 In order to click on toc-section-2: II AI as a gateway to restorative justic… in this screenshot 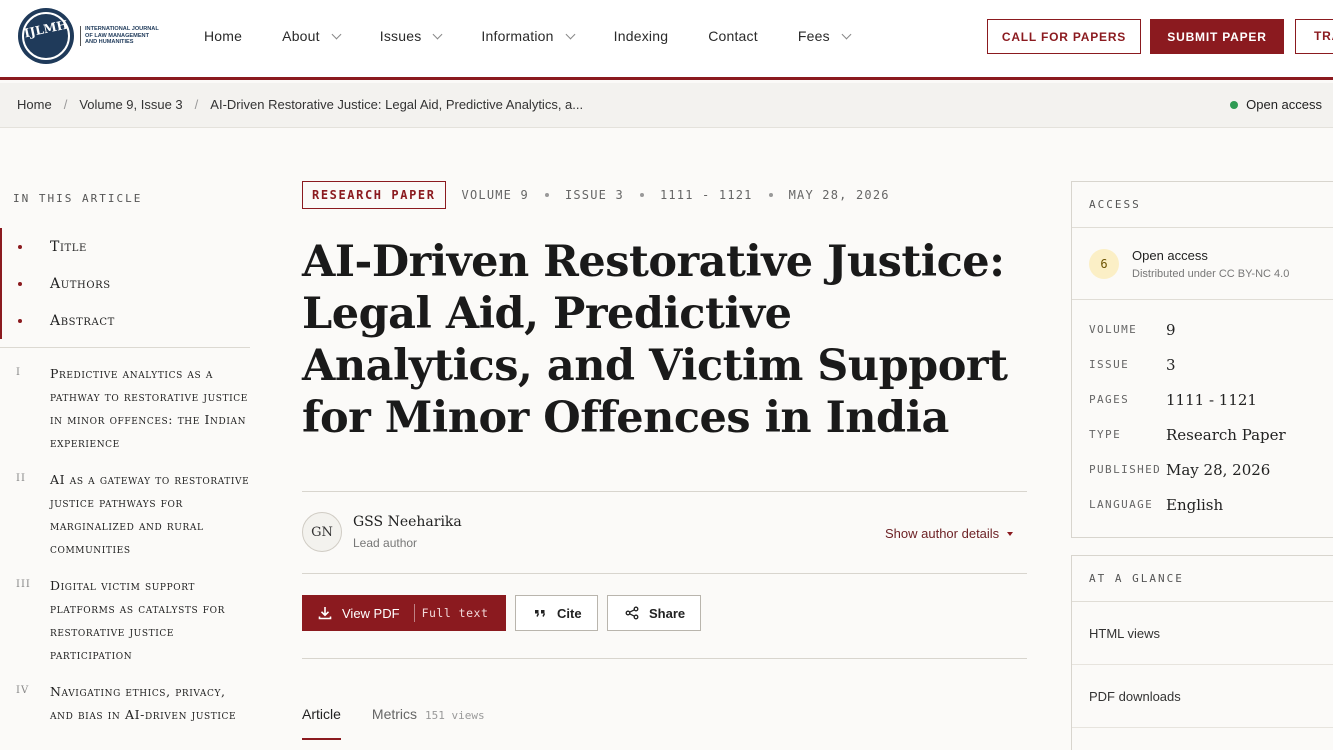, I will do `click(126, 514)`.